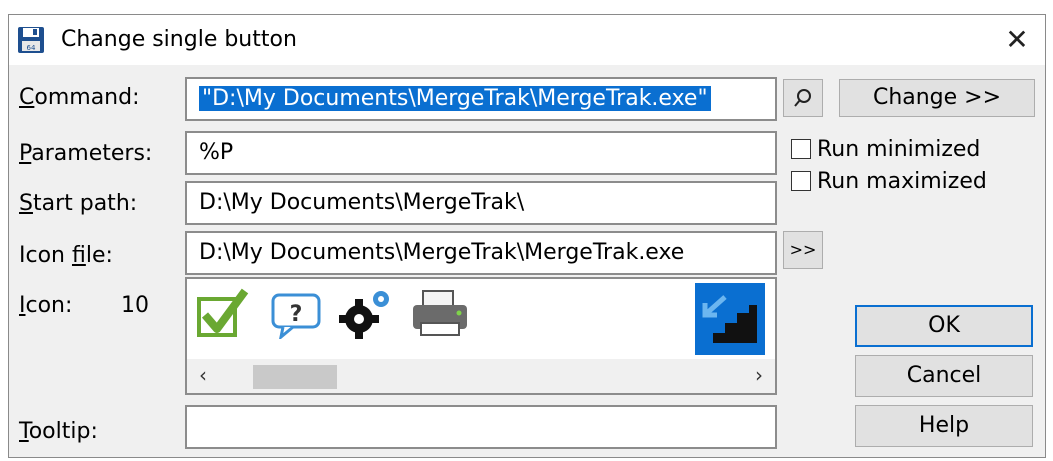 This screenshot has height=461, width=1053. What do you see at coordinates (937, 98) in the screenshot?
I see `change-button: Change >>` at bounding box center [937, 98].